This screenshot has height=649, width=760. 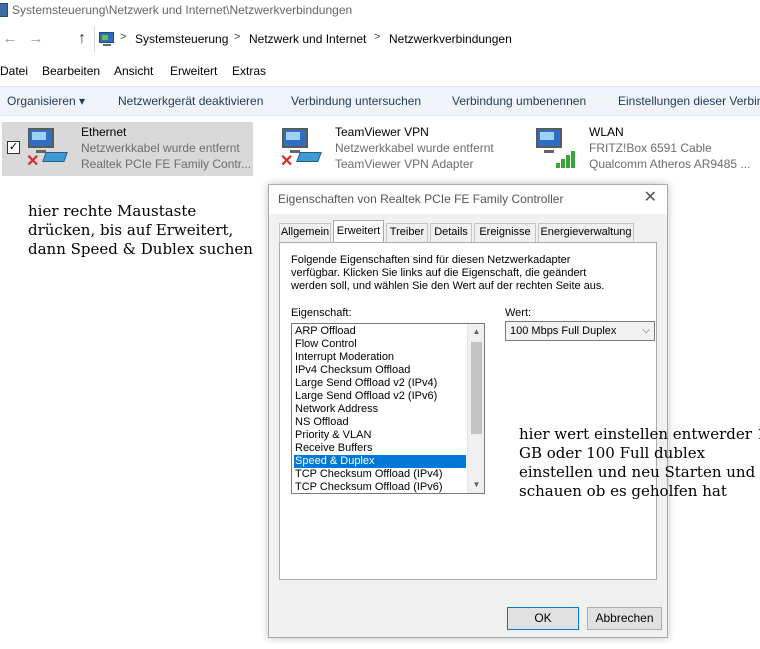 I want to click on control-panel-icon, so click(x=4, y=10).